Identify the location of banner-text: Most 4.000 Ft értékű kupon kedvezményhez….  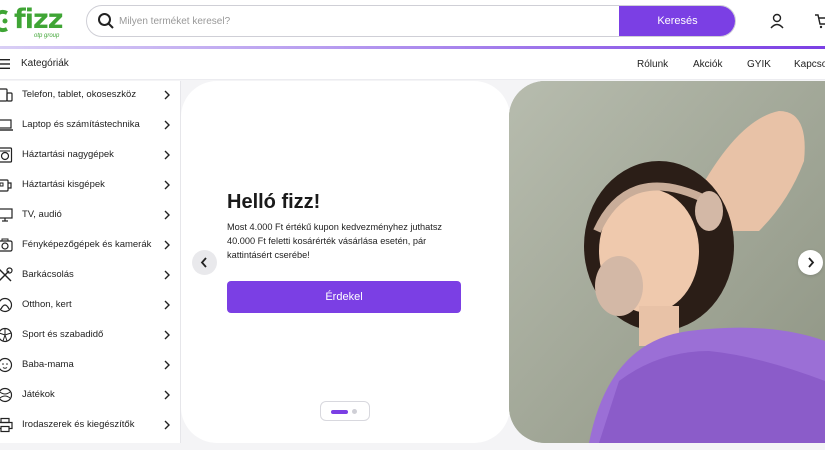
(335, 241).